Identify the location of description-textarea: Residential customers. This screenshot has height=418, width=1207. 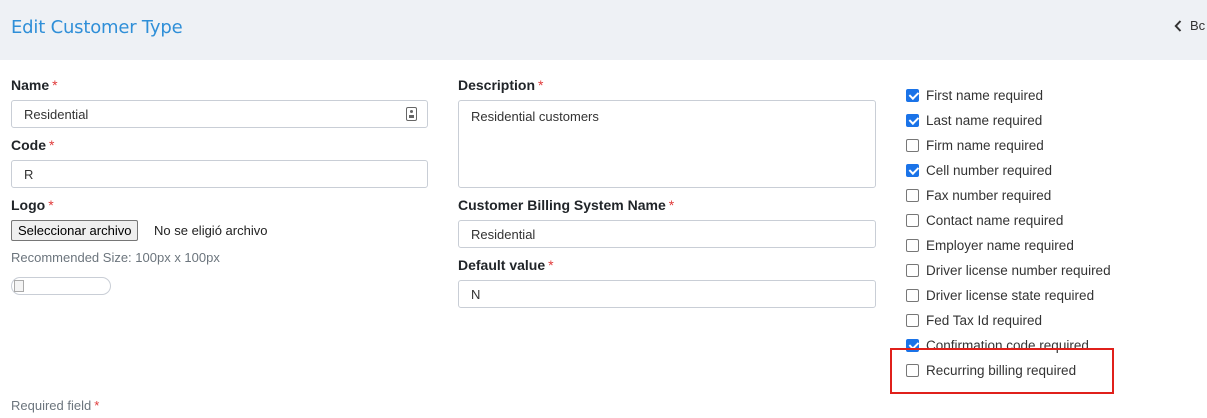
(667, 144).